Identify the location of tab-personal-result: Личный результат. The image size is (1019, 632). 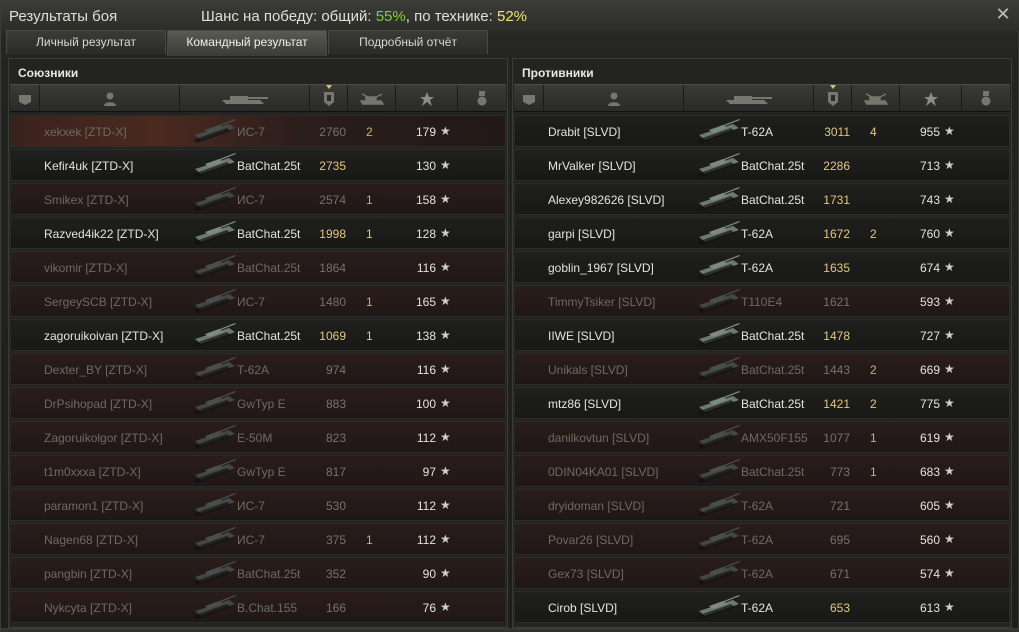
(86, 42).